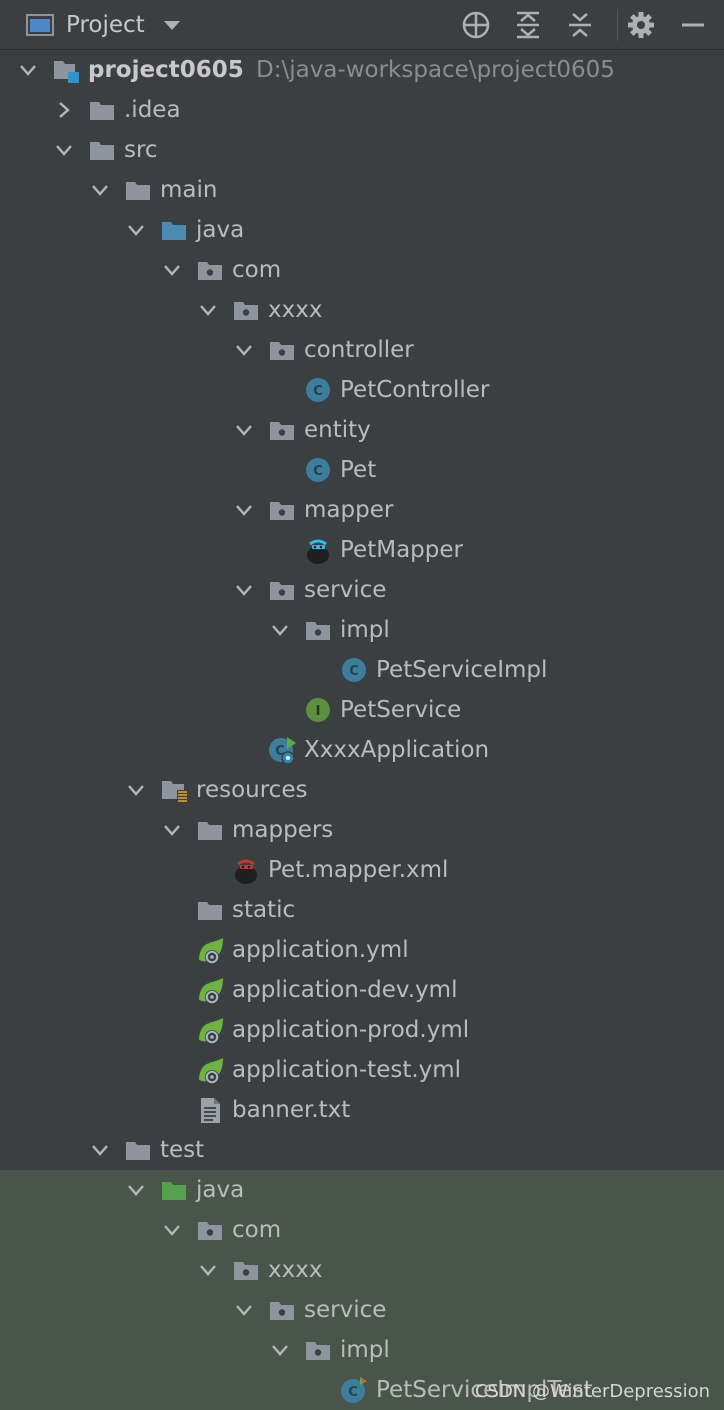  I want to click on text-file-icon, so click(210, 1110).